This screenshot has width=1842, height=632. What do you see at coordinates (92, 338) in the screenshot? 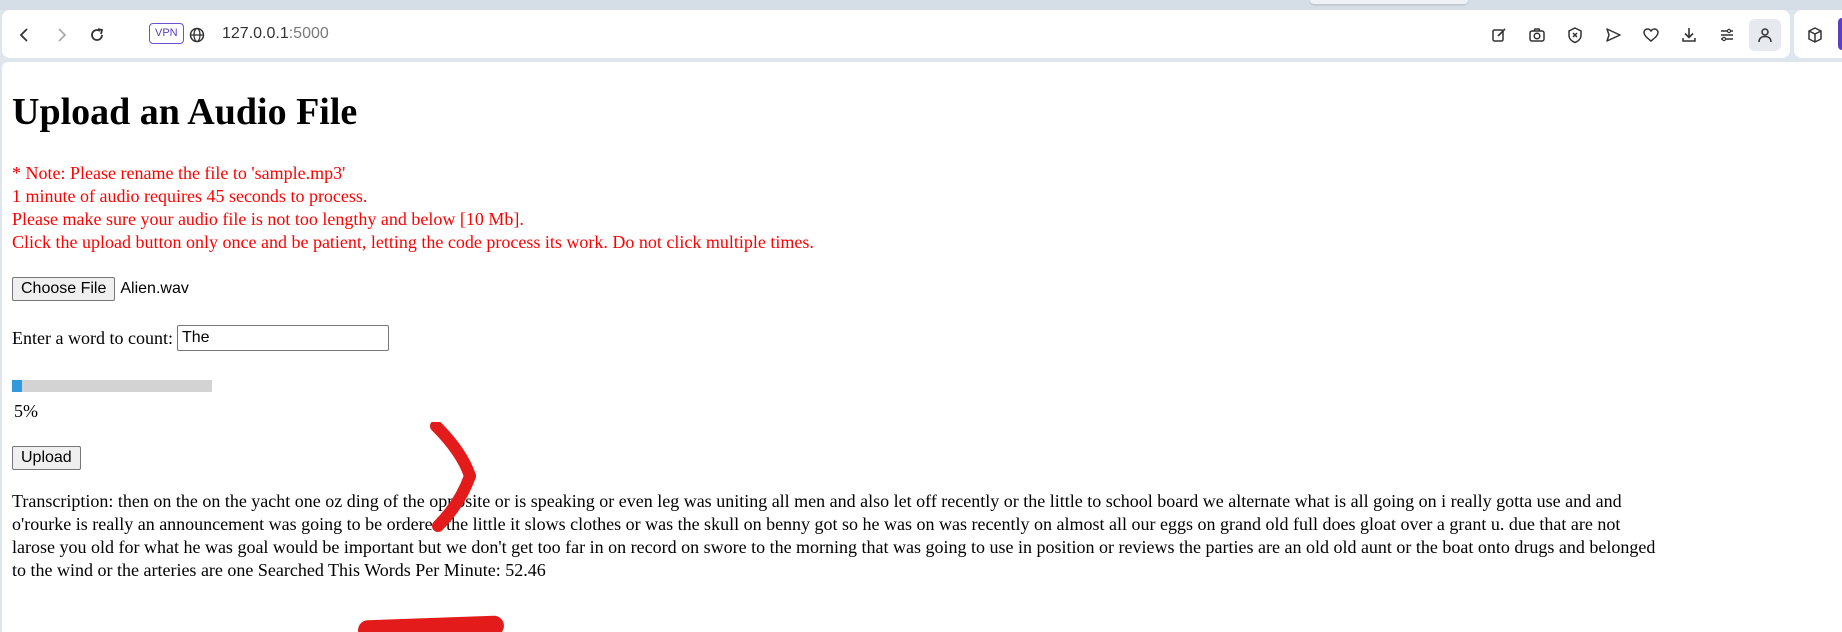
I see `word-count-label: Enter a word to count:` at bounding box center [92, 338].